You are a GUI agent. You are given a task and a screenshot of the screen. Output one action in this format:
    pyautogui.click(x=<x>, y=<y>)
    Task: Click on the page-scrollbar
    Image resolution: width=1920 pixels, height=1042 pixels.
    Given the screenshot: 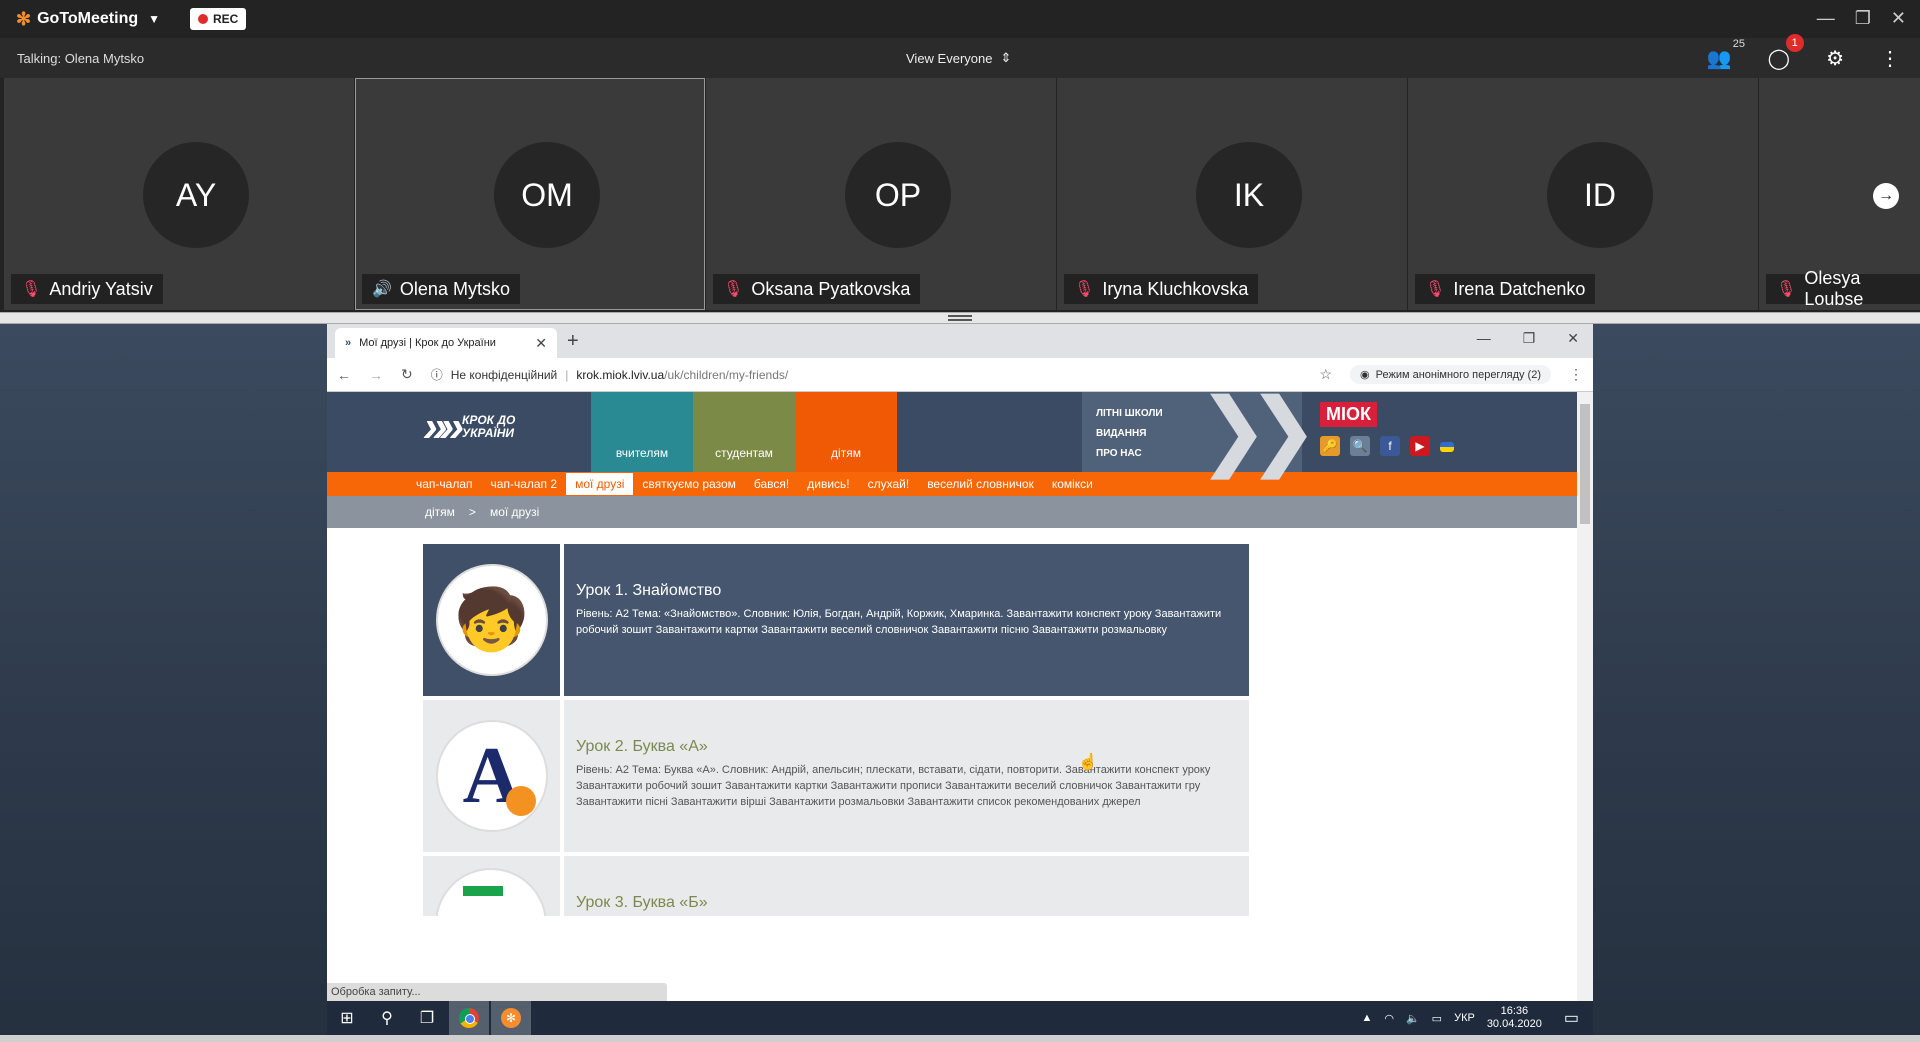 What is the action you would take?
    pyautogui.click(x=1585, y=696)
    